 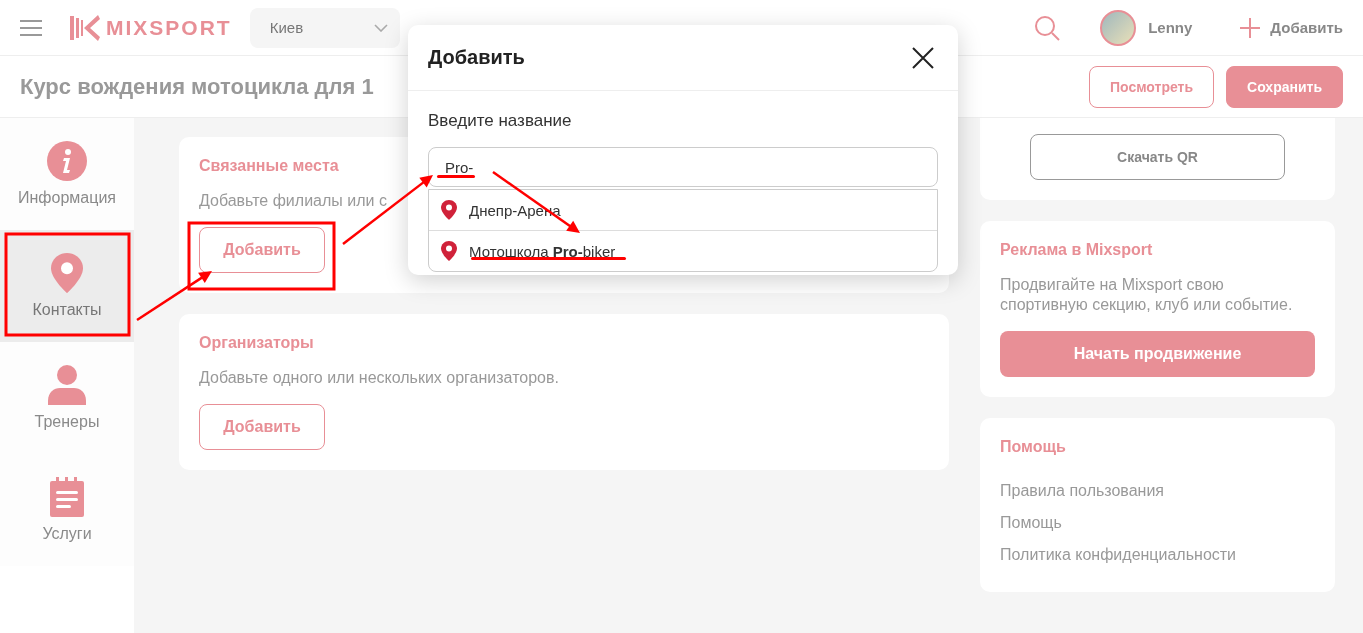 I want to click on sidebar-item: Контакты, so click(x=67, y=286).